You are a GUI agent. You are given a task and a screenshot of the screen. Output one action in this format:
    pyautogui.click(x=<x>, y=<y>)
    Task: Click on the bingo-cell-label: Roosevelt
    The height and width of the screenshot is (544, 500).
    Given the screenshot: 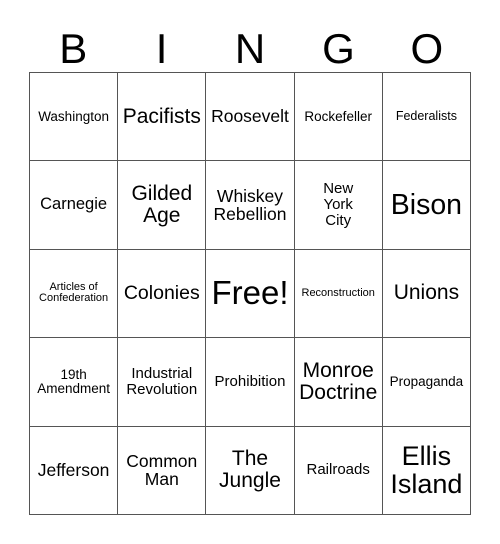 What is the action you would take?
    pyautogui.click(x=250, y=116)
    